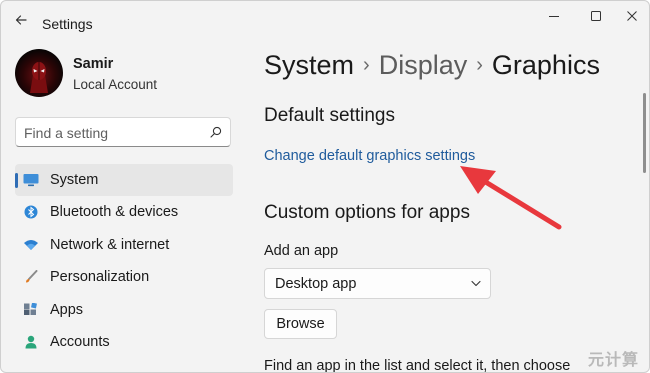 Image resolution: width=650 pixels, height=373 pixels. I want to click on person-icon, so click(31, 342).